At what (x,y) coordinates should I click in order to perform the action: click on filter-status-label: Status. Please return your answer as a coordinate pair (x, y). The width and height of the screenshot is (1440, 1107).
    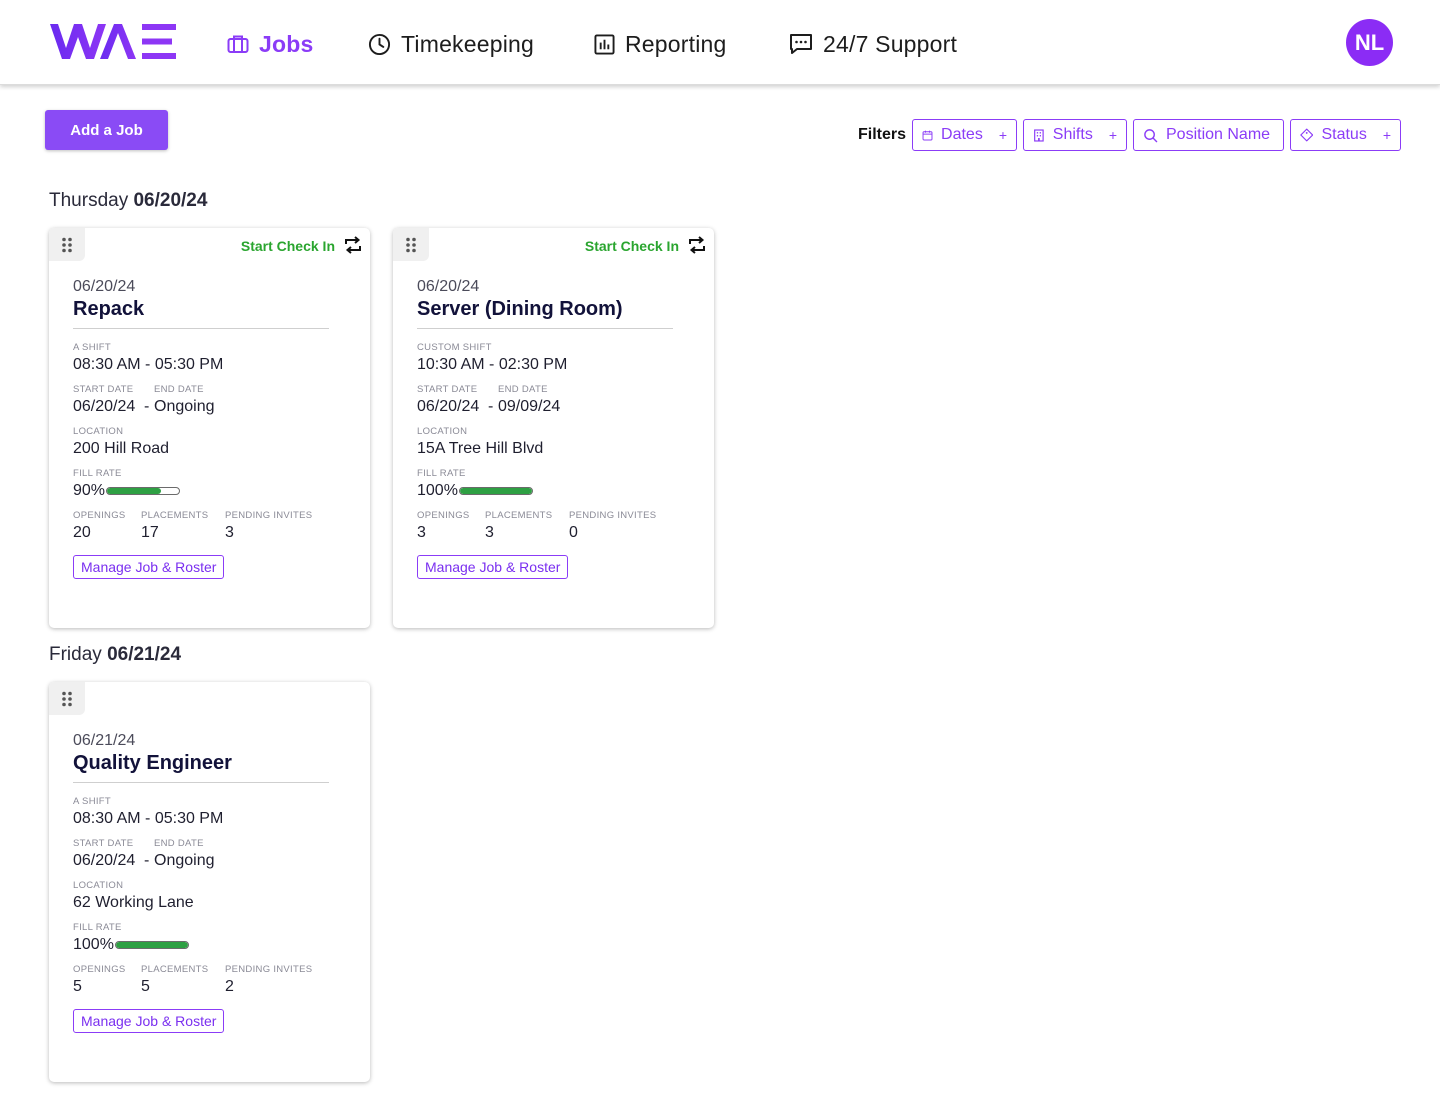
    Looking at the image, I should click on (1344, 134).